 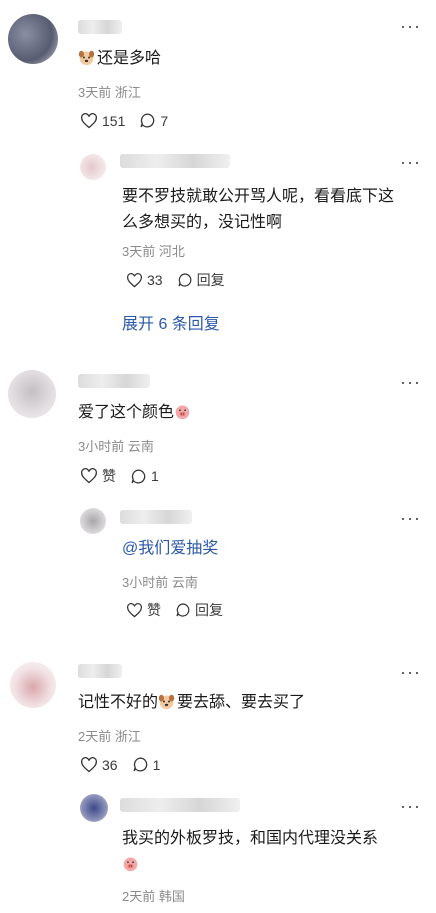 I want to click on comment-actions: 36 1, so click(x=127, y=764).